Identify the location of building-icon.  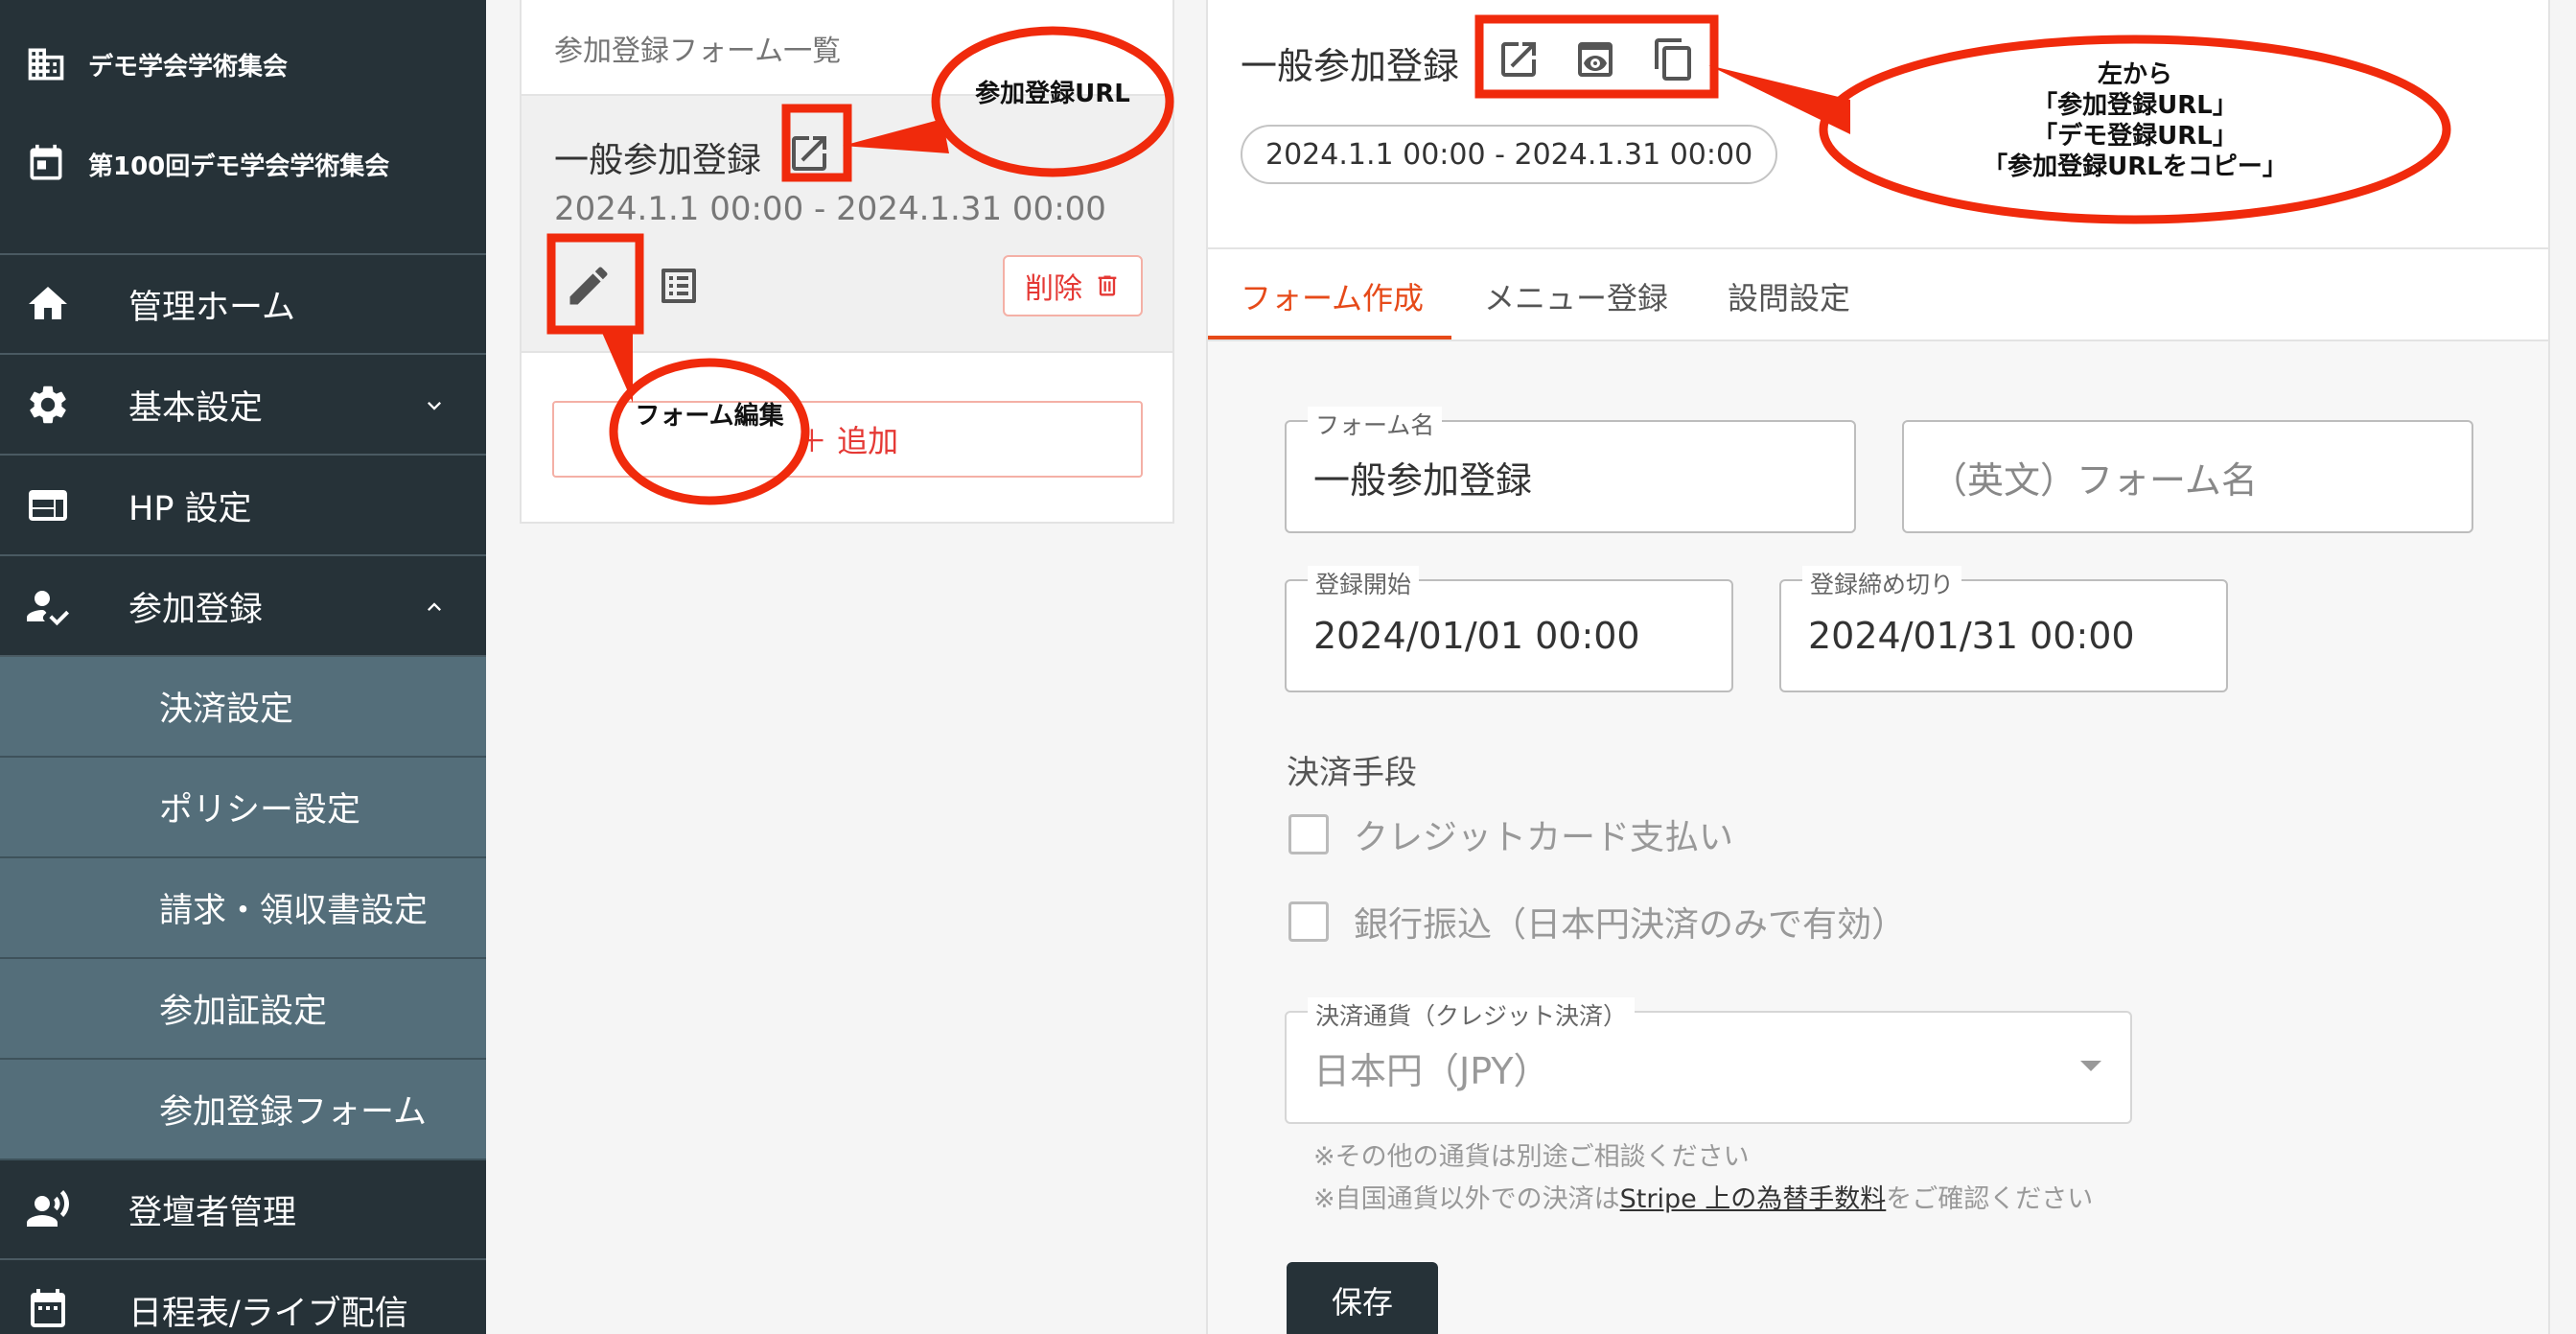
(46, 64).